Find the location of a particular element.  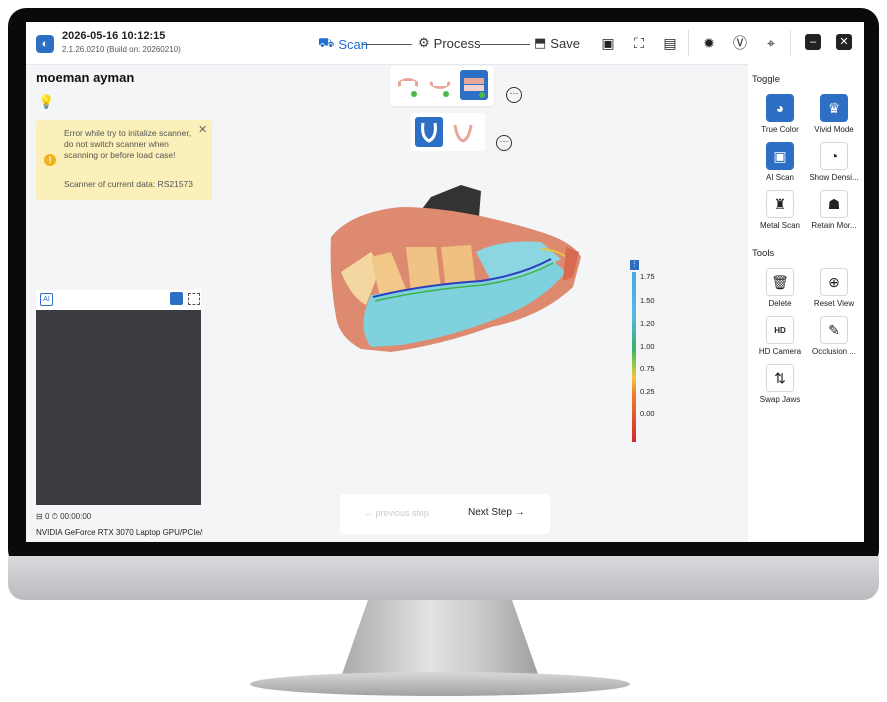

swap-jaws-icon: ⇅ is located at coordinates (780, 378).